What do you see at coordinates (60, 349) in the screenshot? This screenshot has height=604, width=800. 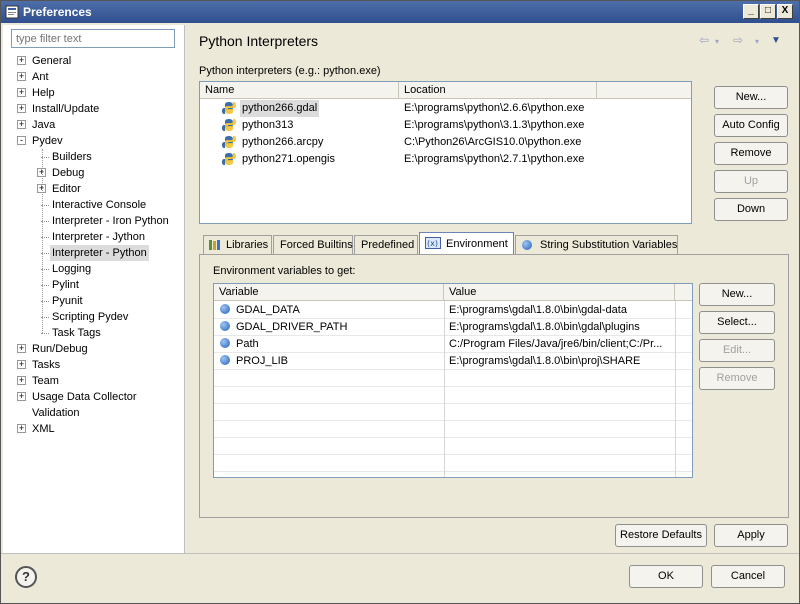 I see `tree-item-label: Run/Debug` at bounding box center [60, 349].